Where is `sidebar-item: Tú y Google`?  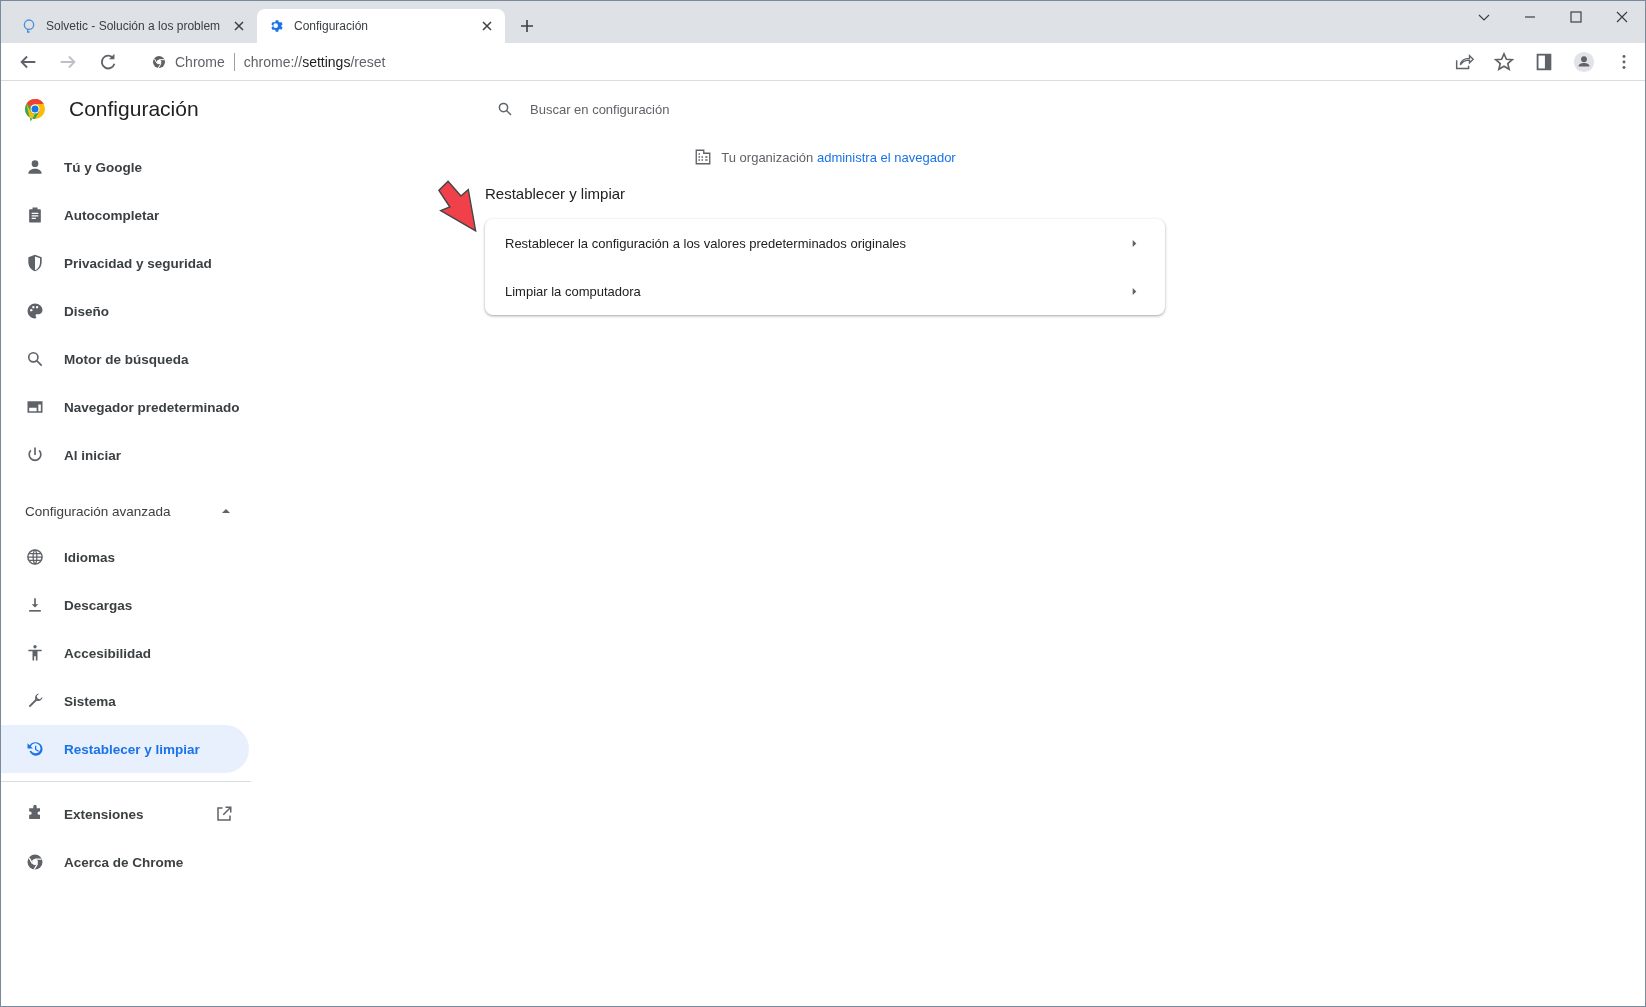 sidebar-item: Tú y Google is located at coordinates (125, 167).